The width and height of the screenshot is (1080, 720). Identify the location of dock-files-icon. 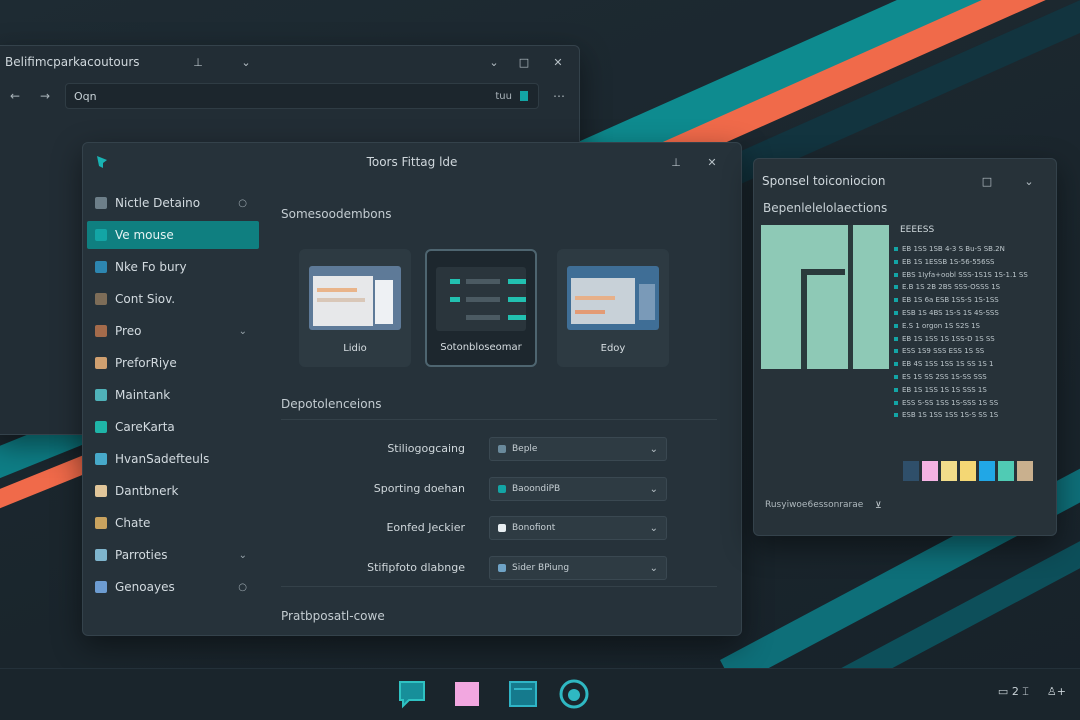
(523, 694).